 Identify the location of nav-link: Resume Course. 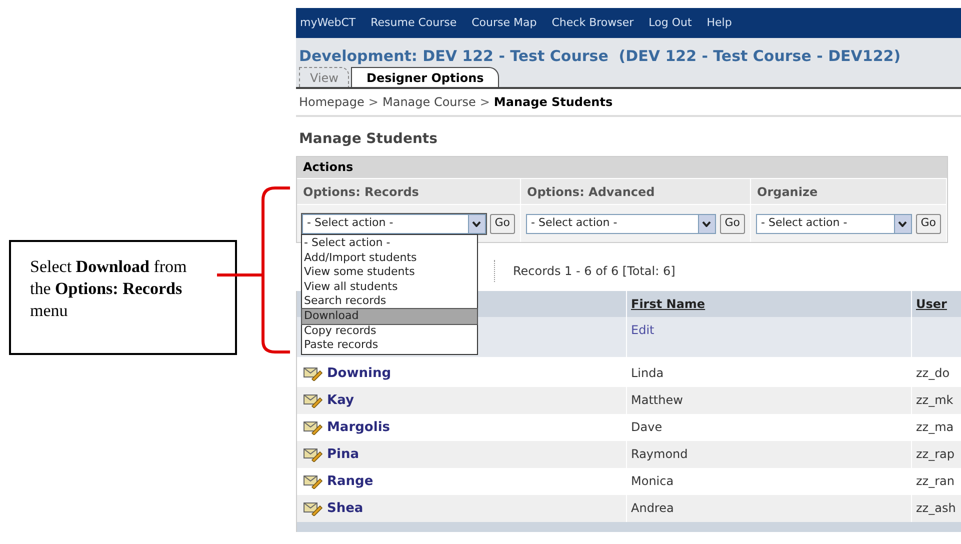
(413, 23).